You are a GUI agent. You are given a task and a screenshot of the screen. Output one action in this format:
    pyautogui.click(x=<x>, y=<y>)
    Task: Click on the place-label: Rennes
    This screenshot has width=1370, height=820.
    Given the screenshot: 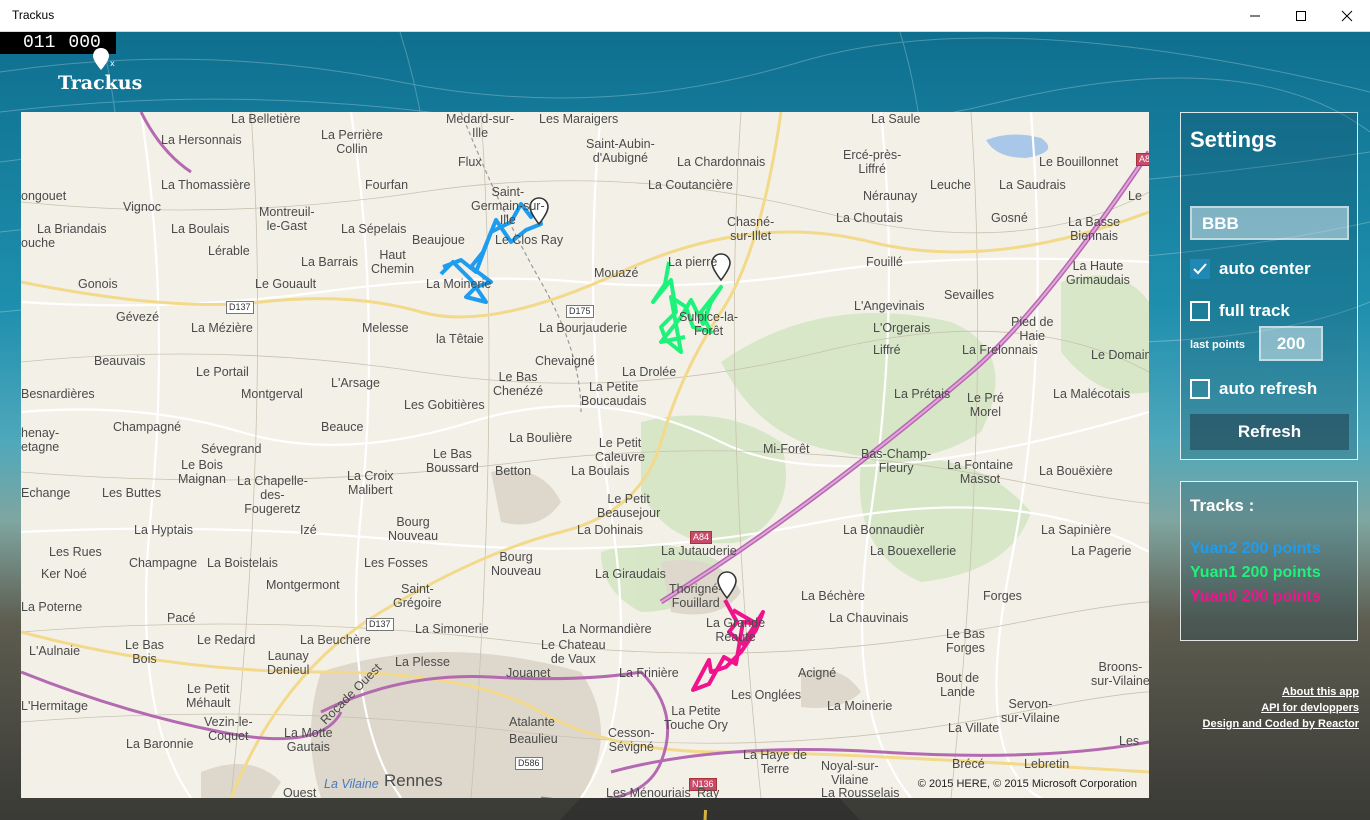 What is the action you would take?
    pyautogui.click(x=413, y=780)
    